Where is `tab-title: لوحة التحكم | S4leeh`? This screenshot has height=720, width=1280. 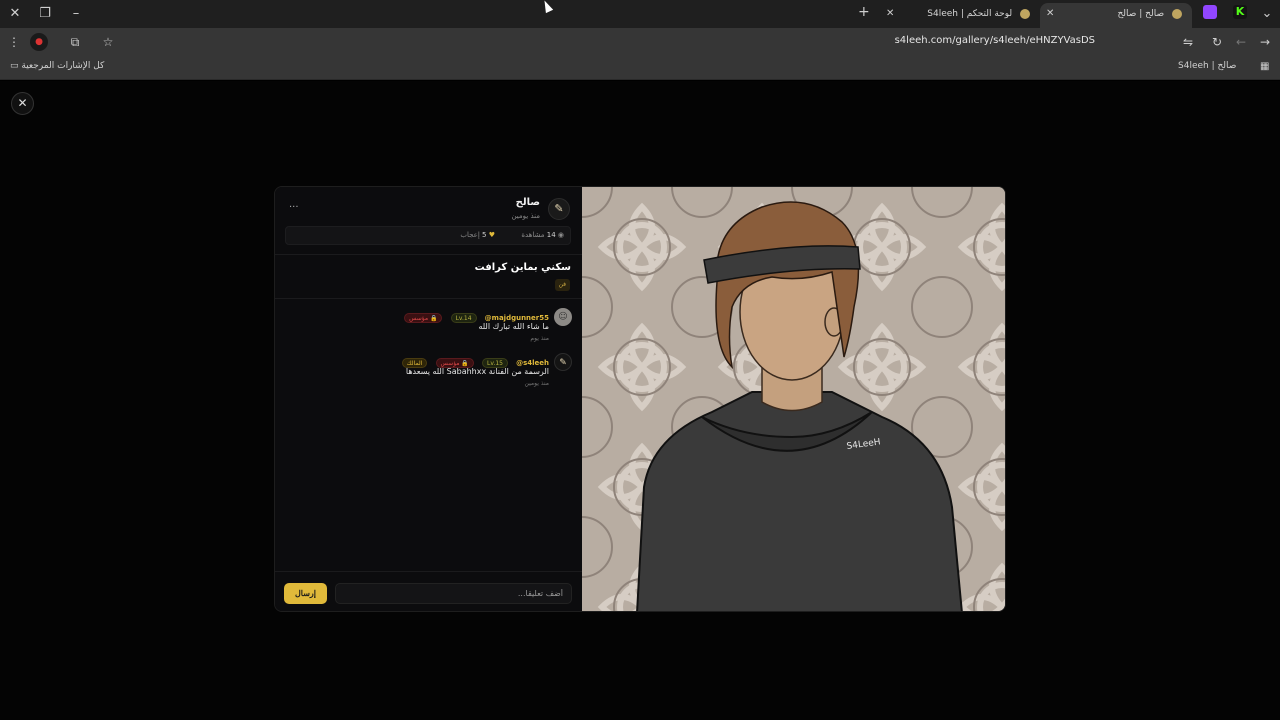 tab-title: لوحة التحكم | S4leeh is located at coordinates (970, 14).